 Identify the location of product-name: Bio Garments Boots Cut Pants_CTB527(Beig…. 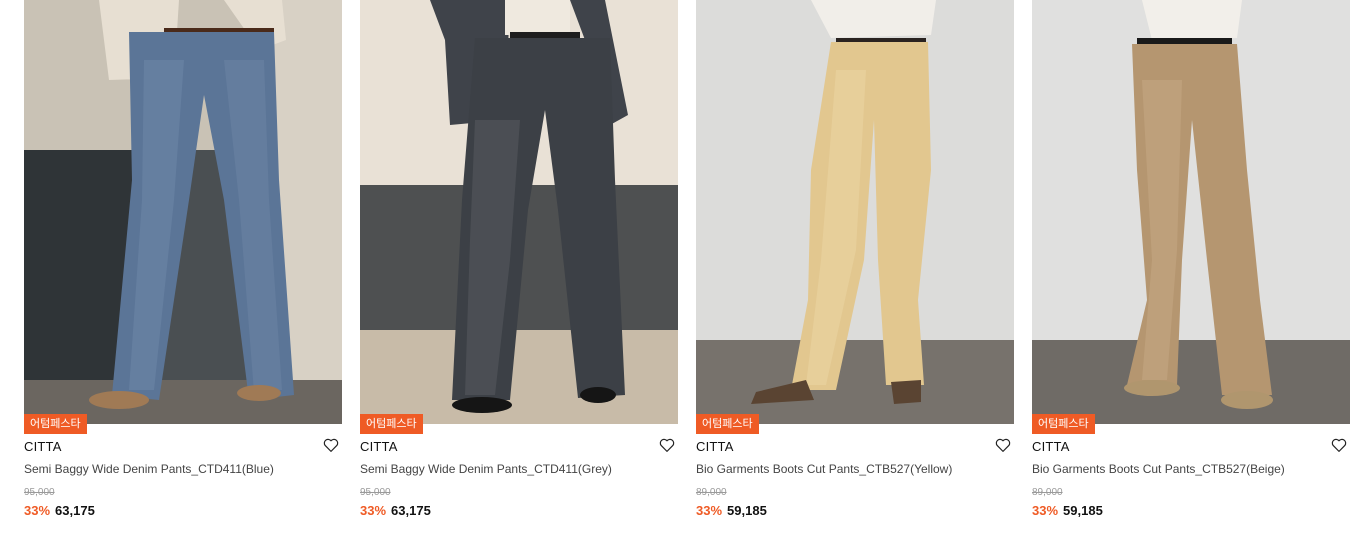
(1158, 469).